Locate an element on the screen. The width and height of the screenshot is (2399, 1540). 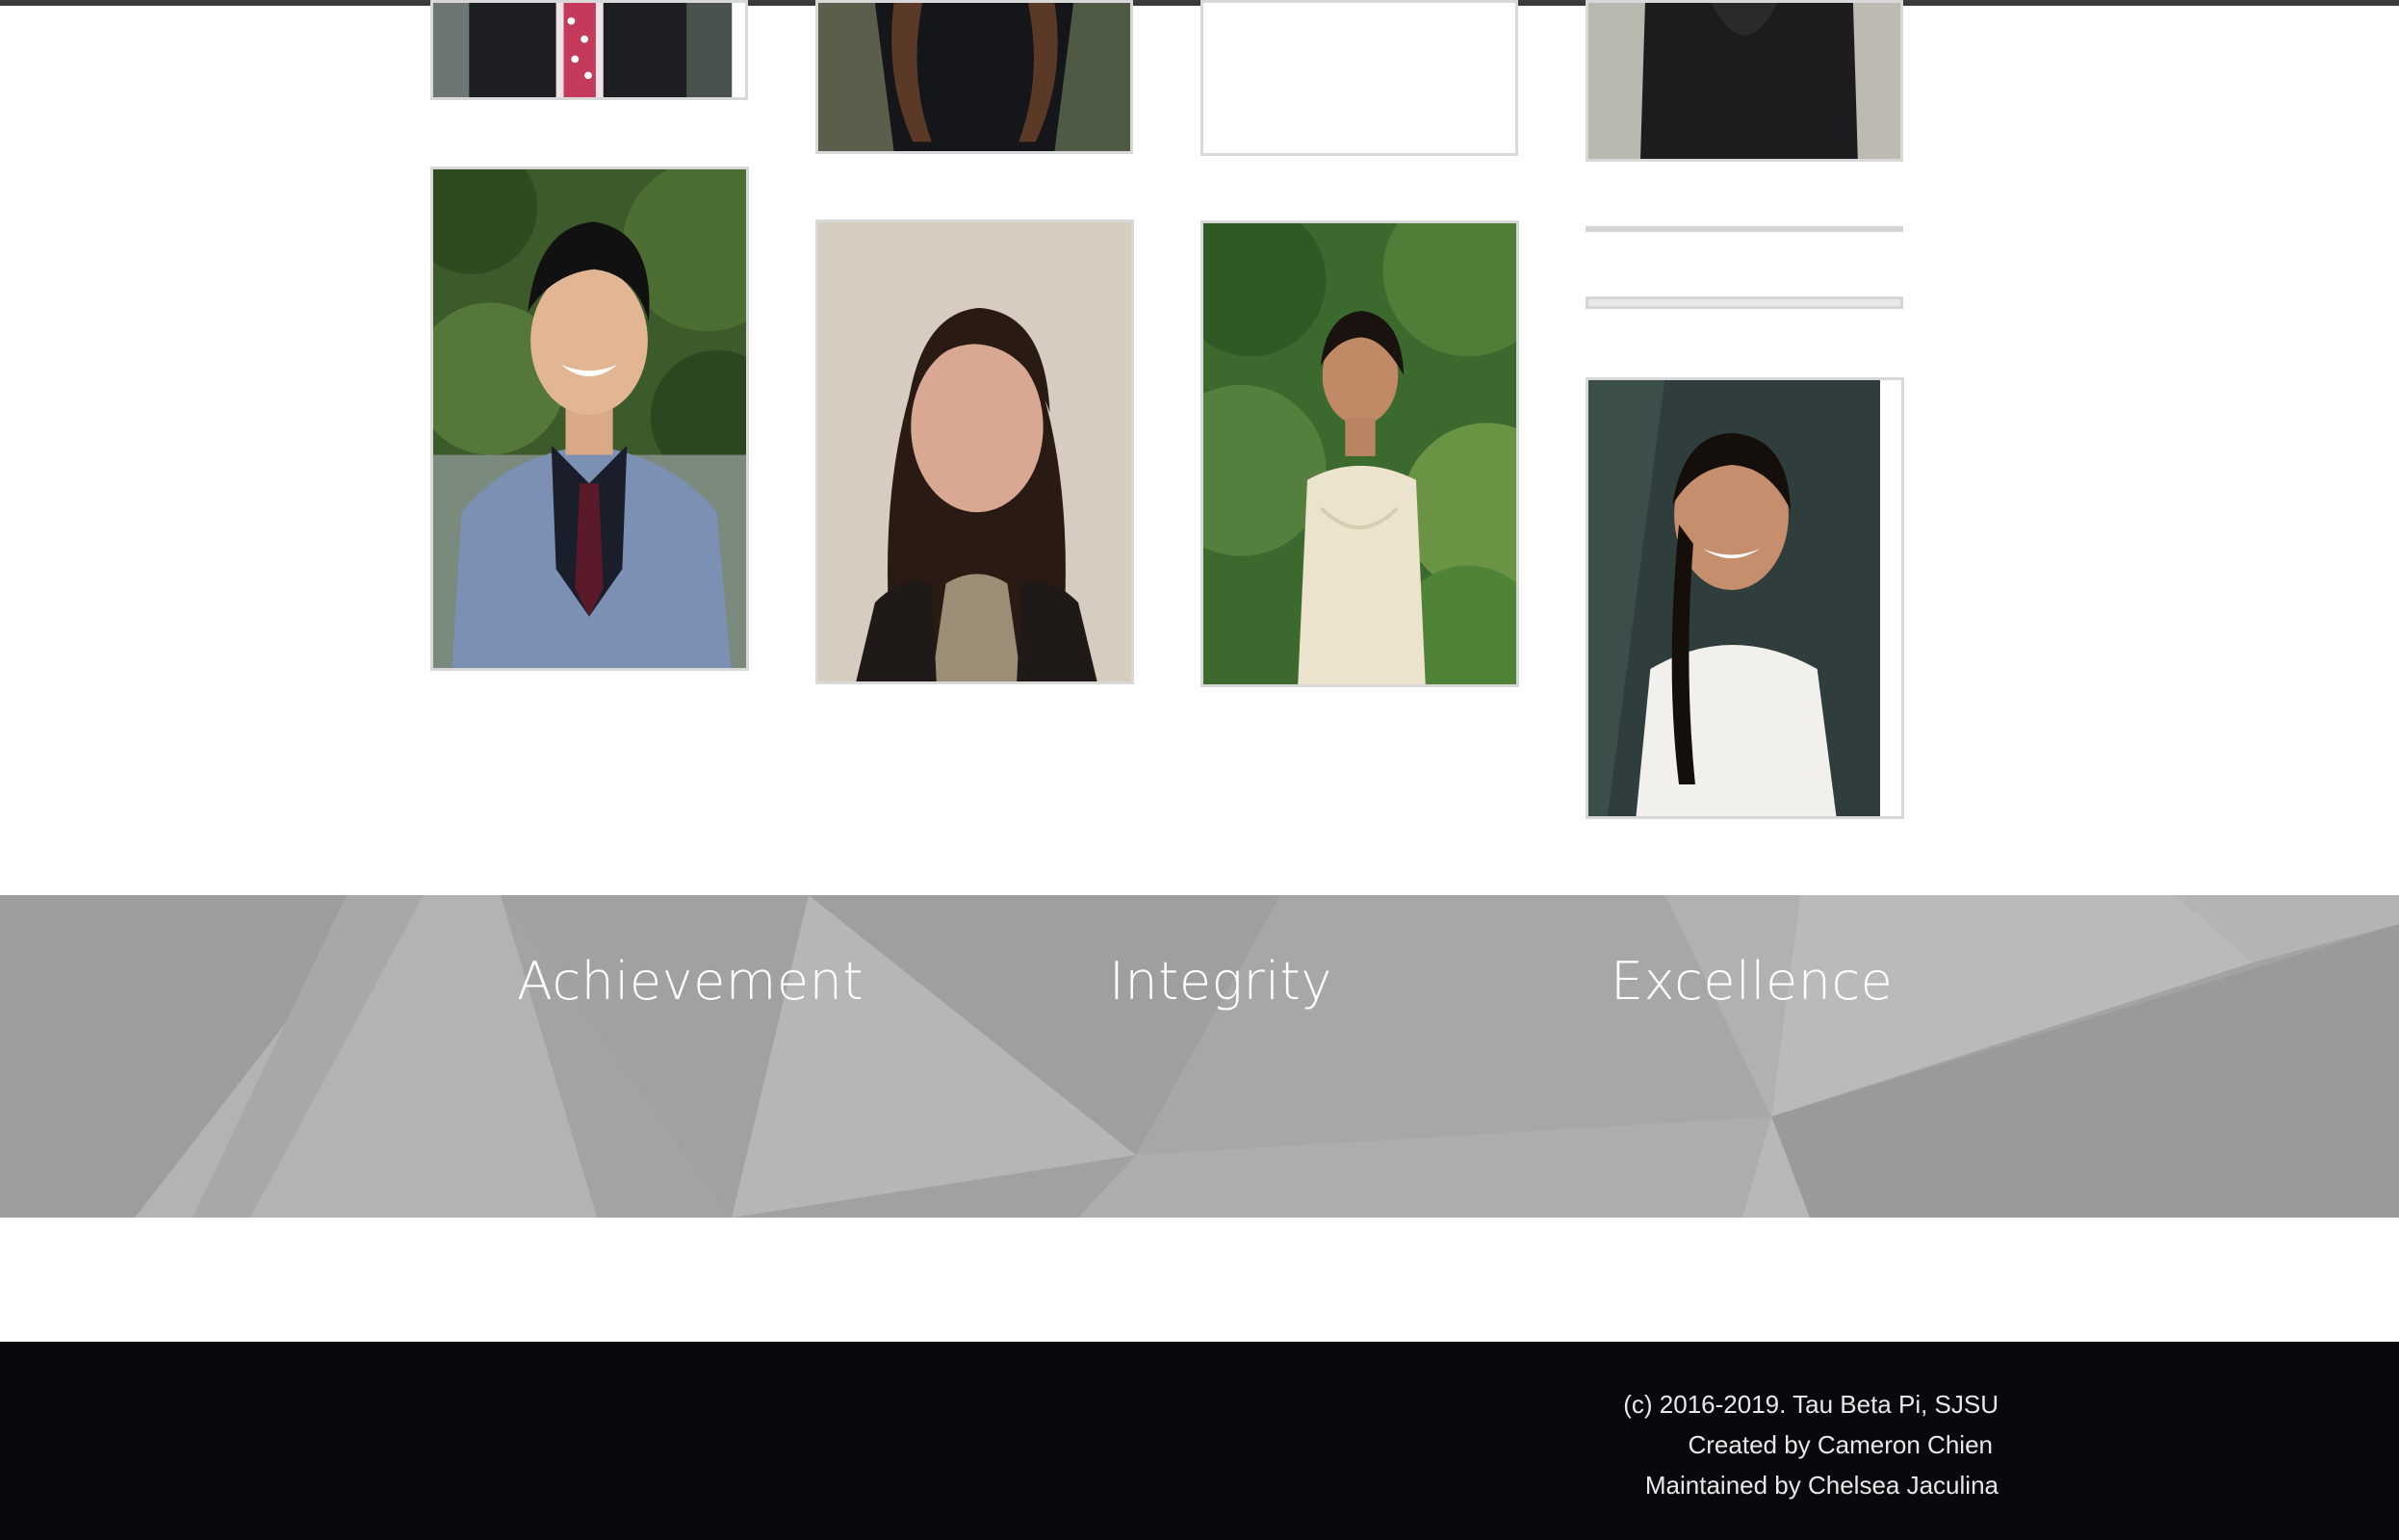
value-achievement: Achievement is located at coordinates (690, 981).